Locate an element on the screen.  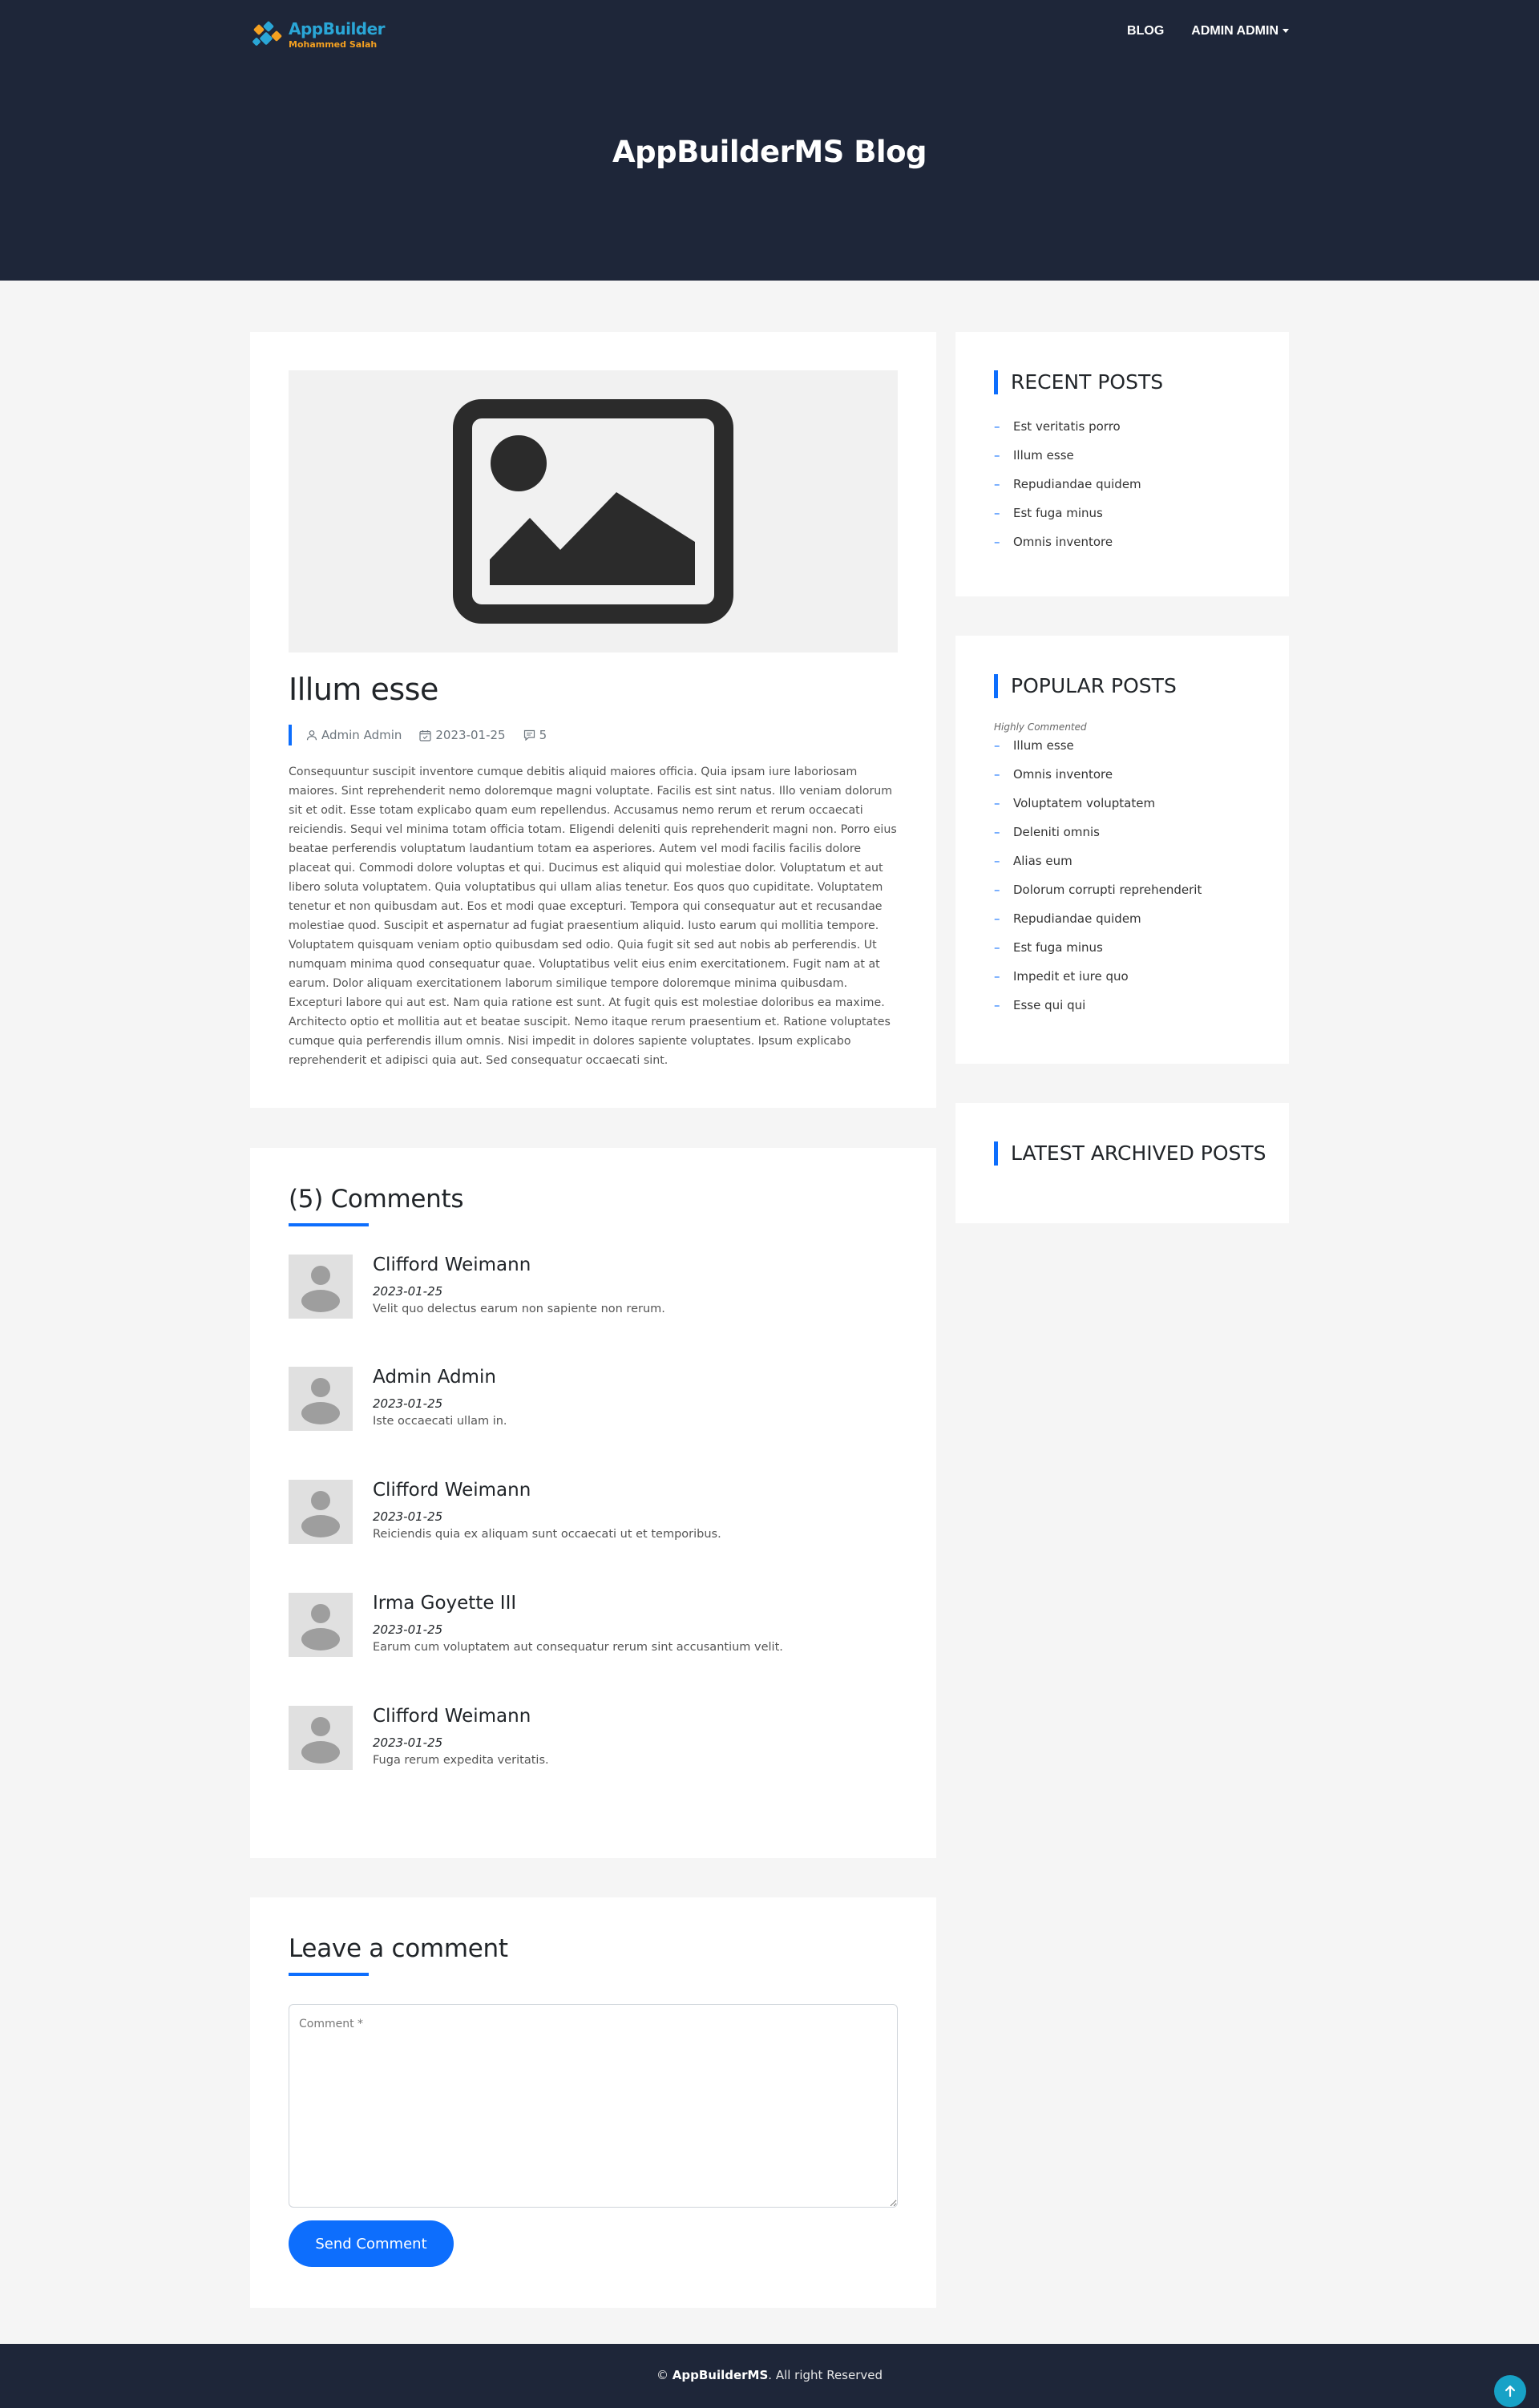
comment-input is located at coordinates (593, 2106).